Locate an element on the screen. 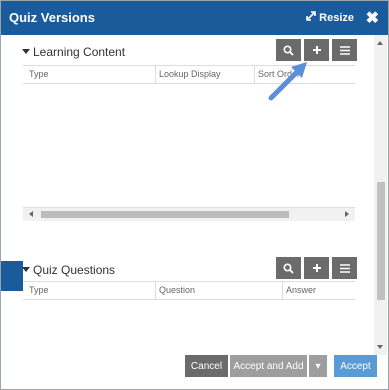  close-icon: ✖ is located at coordinates (372, 18).